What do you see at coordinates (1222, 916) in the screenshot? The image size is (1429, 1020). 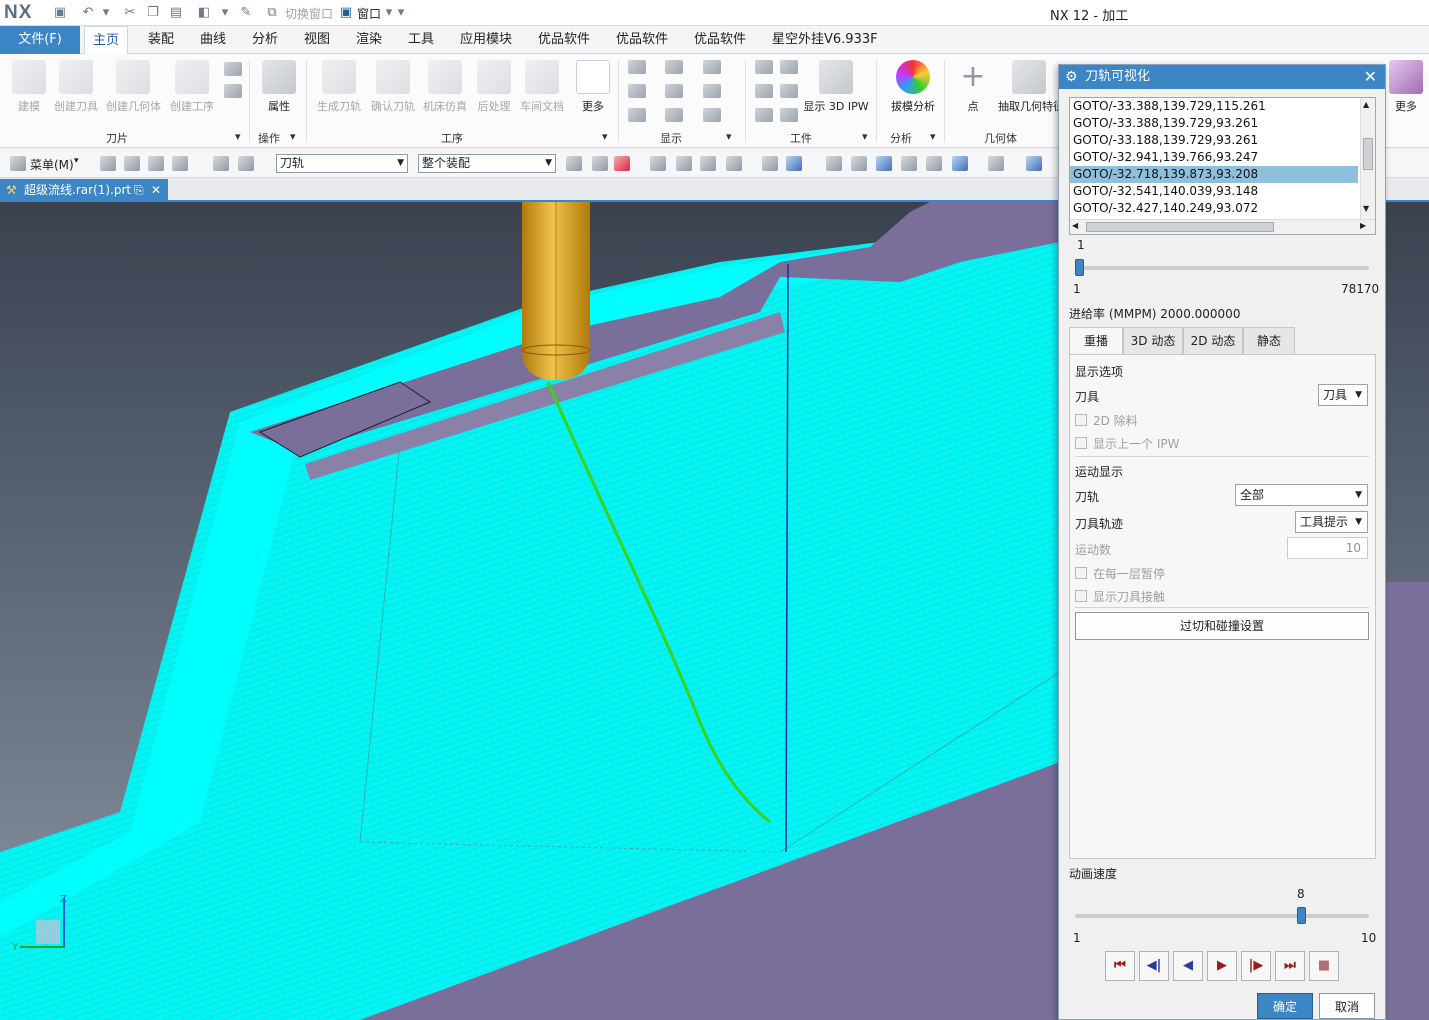 I see `speed-slider-track` at bounding box center [1222, 916].